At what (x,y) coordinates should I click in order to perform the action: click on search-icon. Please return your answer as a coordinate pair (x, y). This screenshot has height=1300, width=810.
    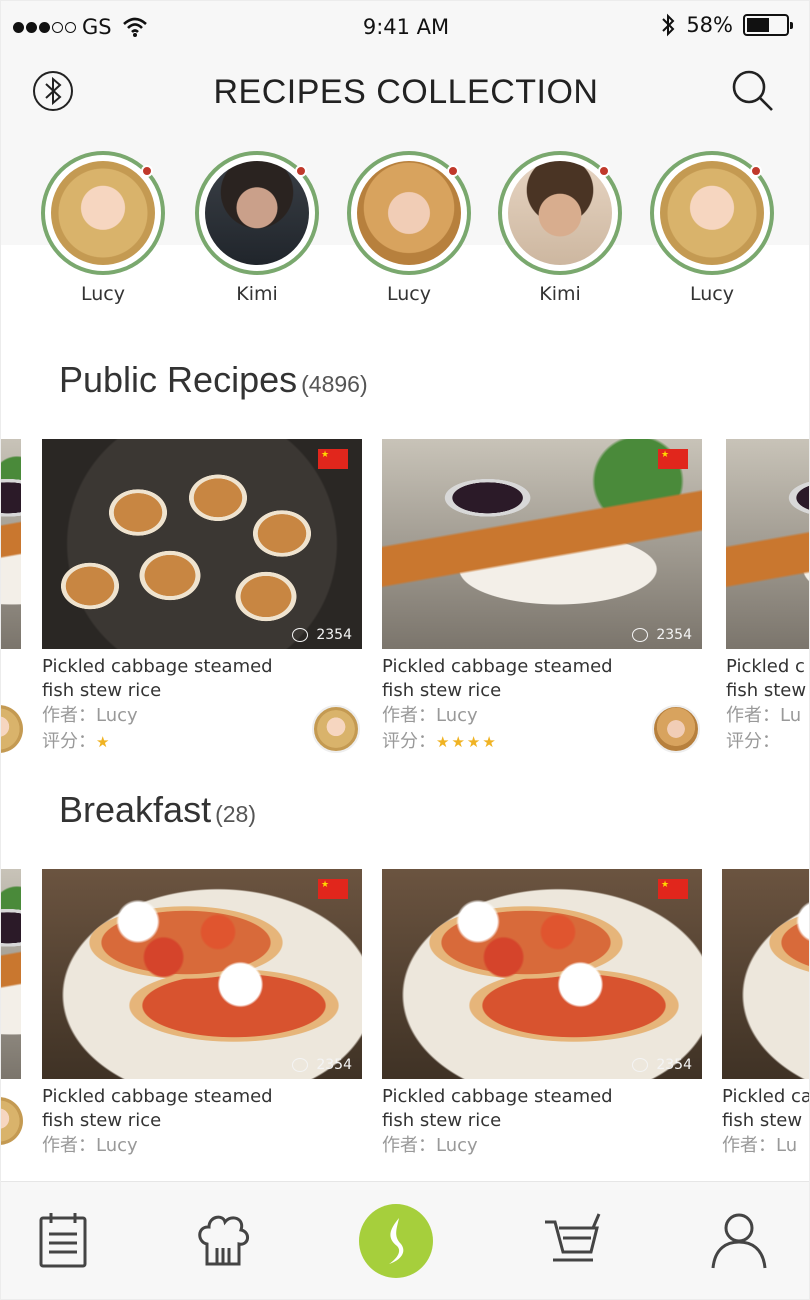
    Looking at the image, I should click on (753, 91).